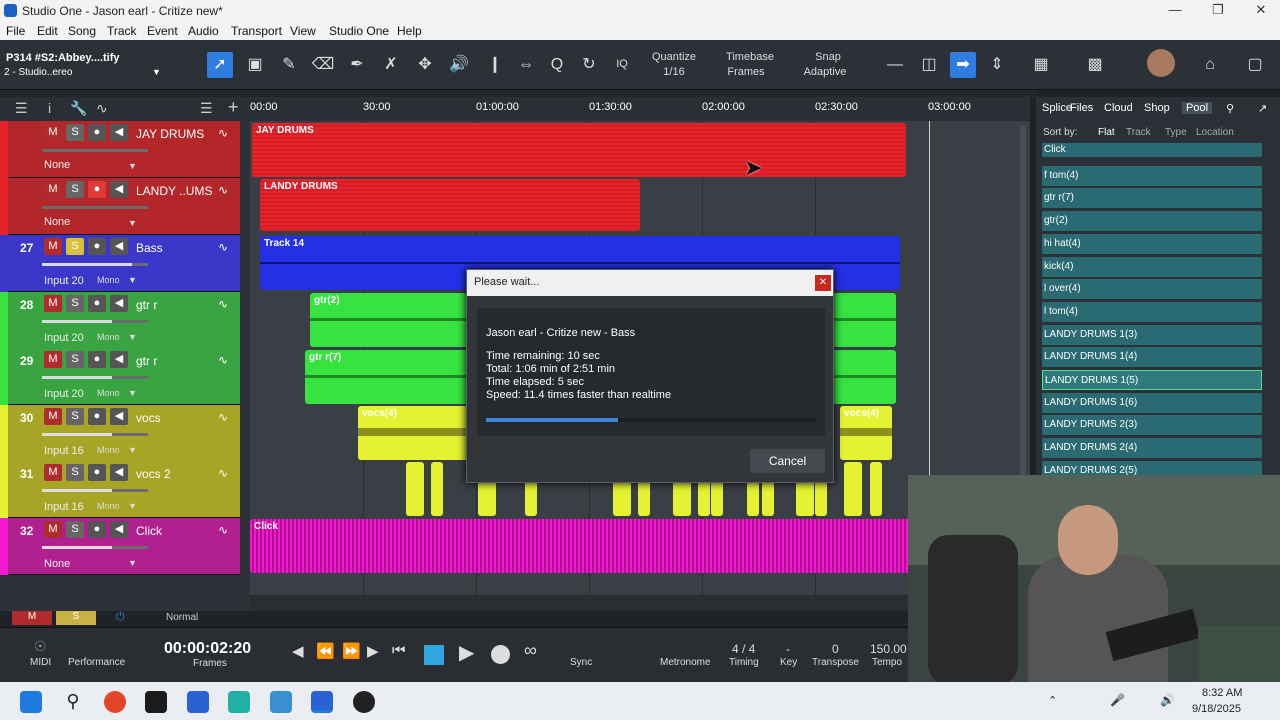  I want to click on menu-studio-one: Studio One, so click(359, 31).